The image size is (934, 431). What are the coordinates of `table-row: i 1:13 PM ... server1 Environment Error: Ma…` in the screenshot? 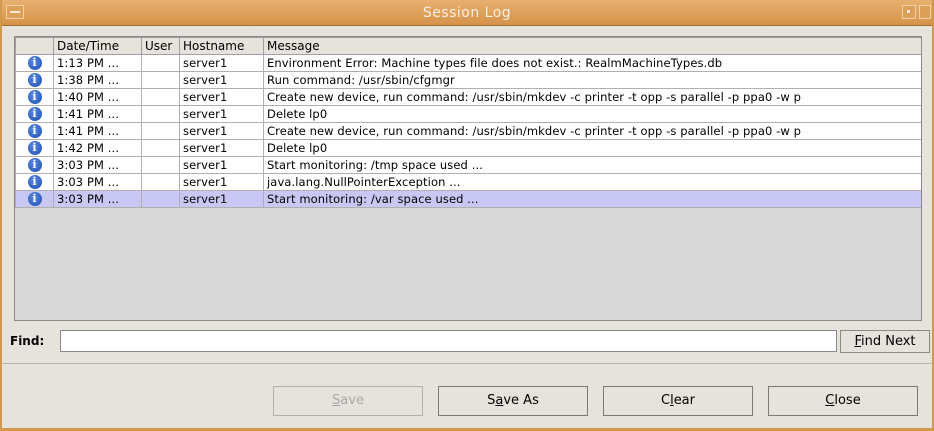 It's located at (468, 63).